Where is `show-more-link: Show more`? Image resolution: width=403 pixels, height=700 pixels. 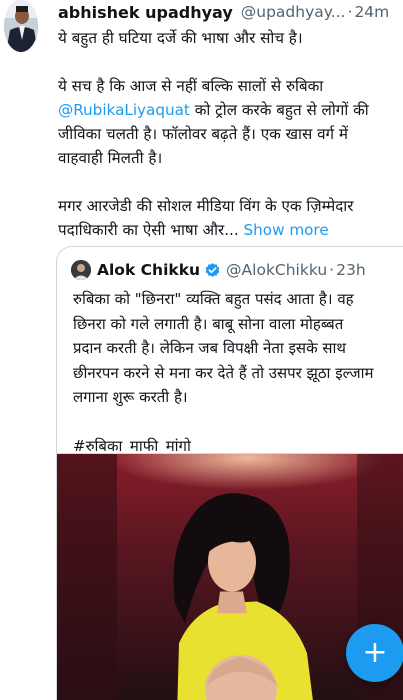 show-more-link: Show more is located at coordinates (286, 230).